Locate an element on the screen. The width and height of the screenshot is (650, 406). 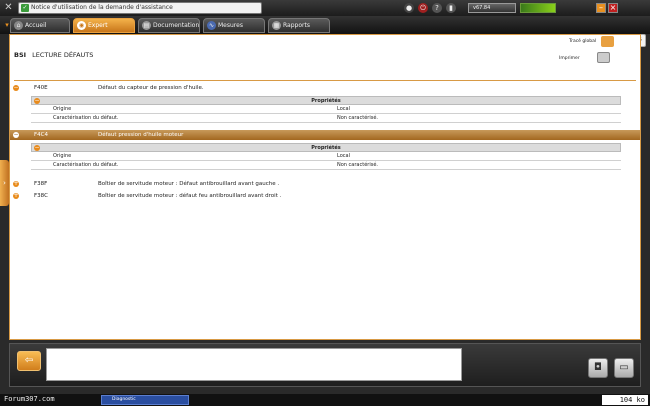
home-icon: ⌂ is located at coordinates (18, 25).